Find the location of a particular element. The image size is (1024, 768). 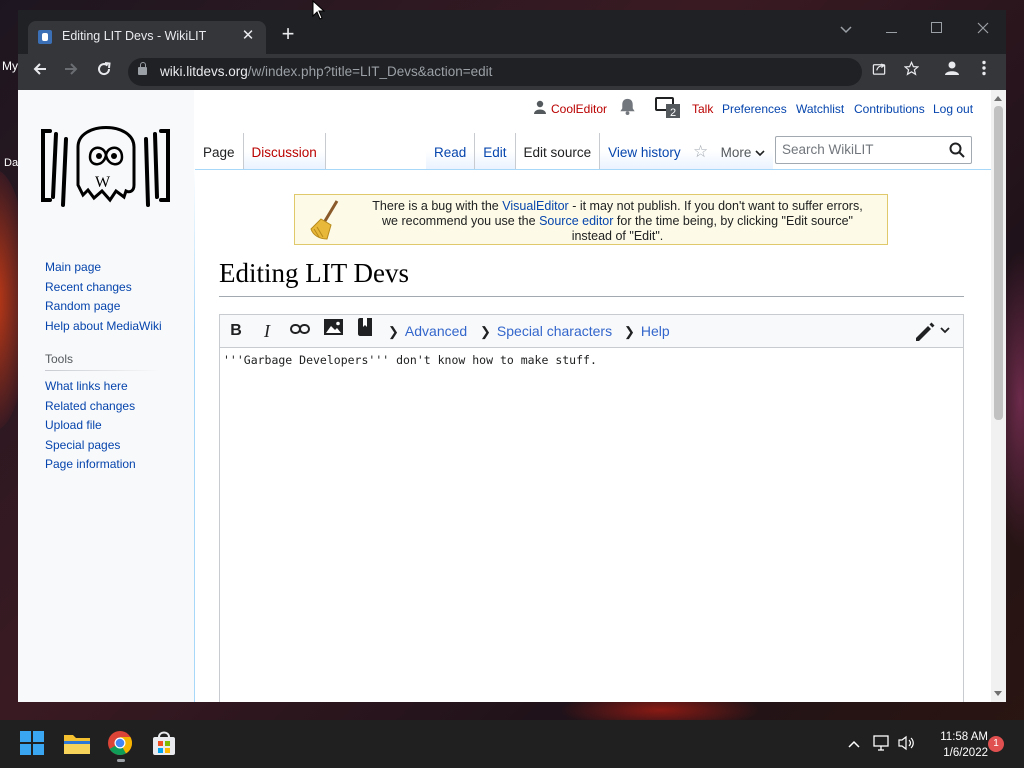

advanced-section: ❯ Advanced is located at coordinates (427, 331).